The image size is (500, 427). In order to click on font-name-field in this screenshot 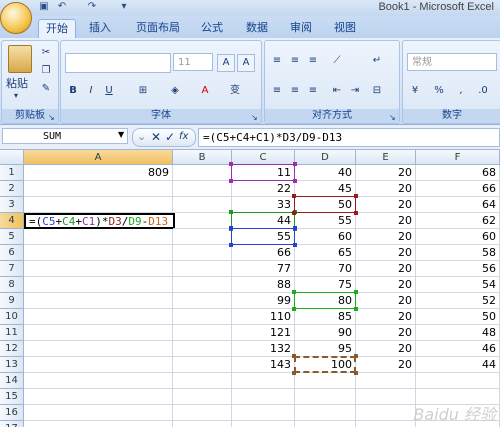, I will do `click(118, 63)`.